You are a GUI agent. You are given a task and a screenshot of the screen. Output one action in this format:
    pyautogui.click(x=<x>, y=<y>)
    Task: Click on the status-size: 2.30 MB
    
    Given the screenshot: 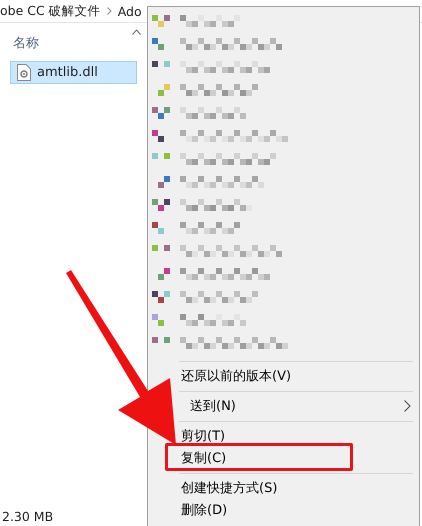 What is the action you would take?
    pyautogui.click(x=28, y=516)
    